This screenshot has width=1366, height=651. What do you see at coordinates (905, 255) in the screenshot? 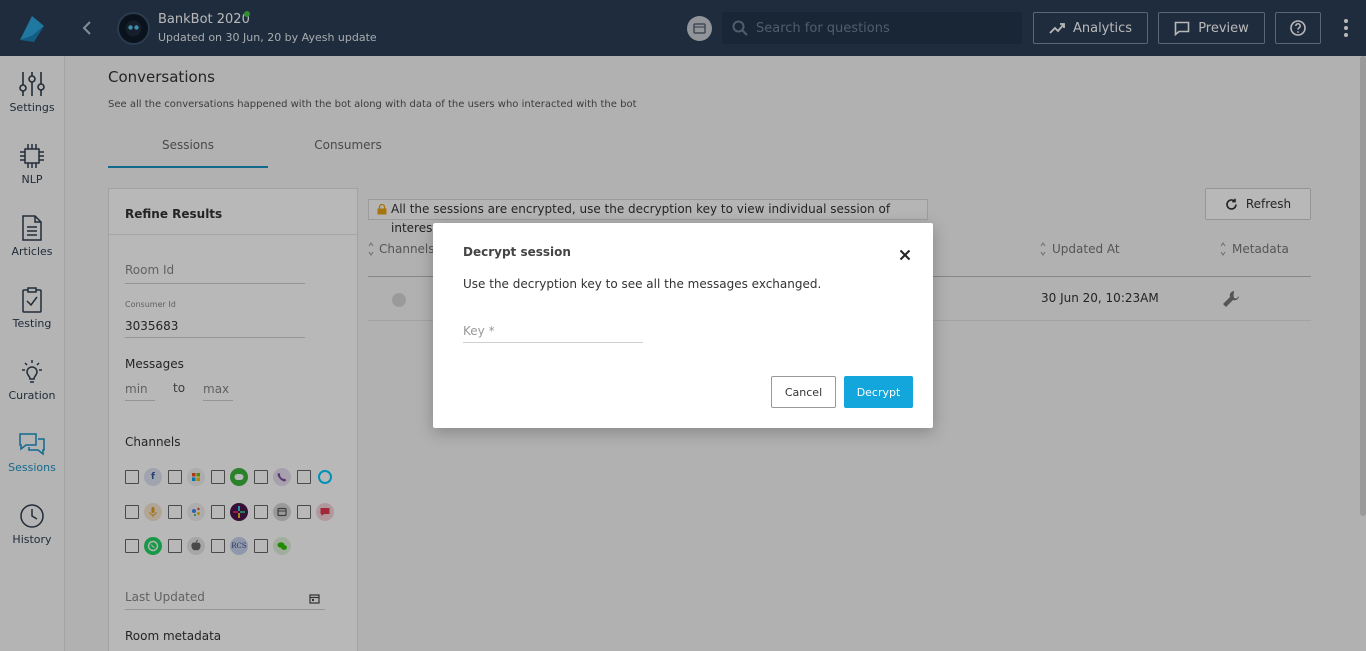
I see `close-icon` at bounding box center [905, 255].